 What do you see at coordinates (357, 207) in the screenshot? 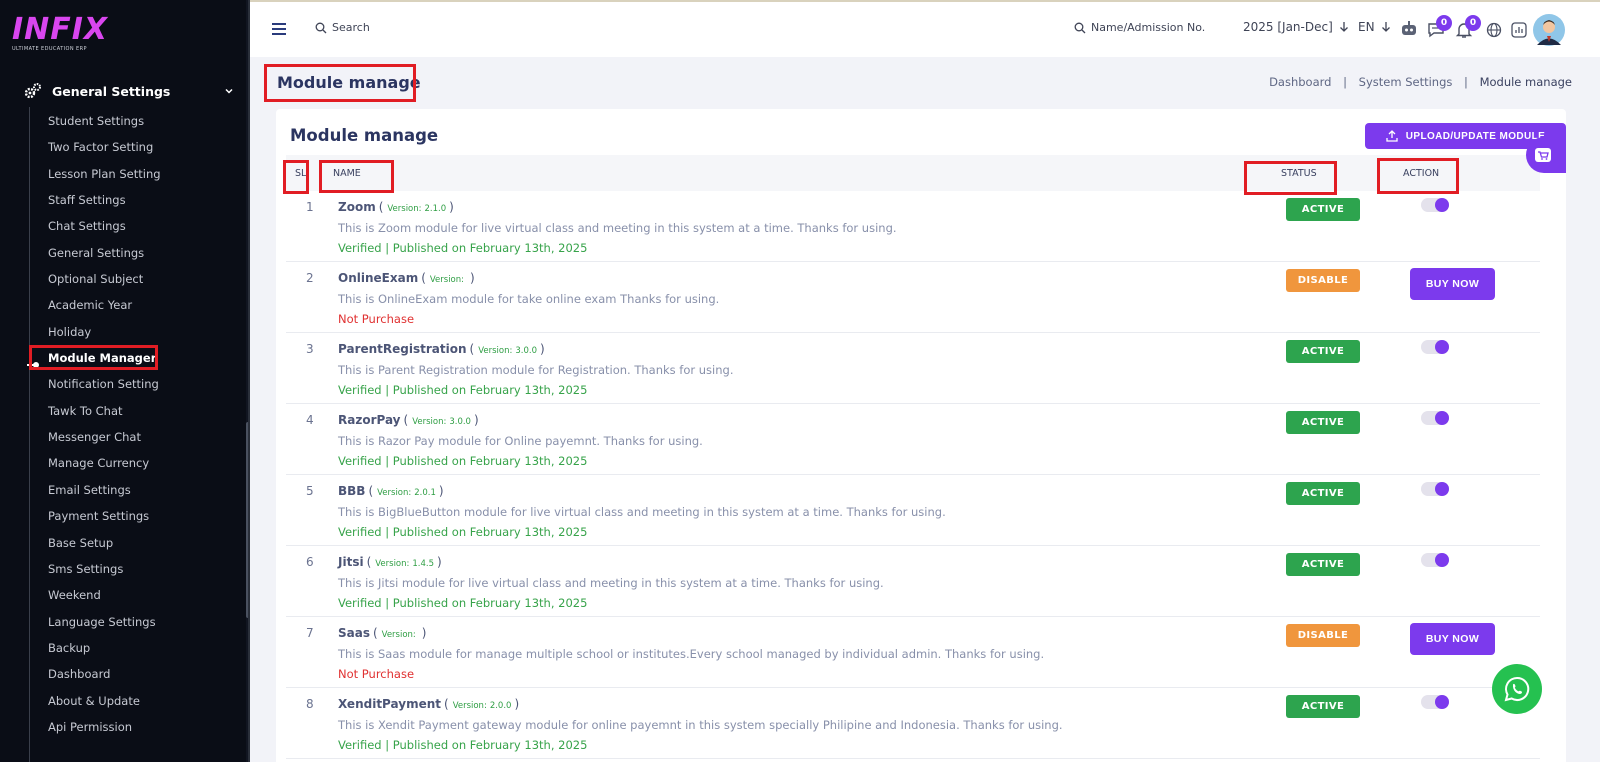
I see `module-name: Zoom` at bounding box center [357, 207].